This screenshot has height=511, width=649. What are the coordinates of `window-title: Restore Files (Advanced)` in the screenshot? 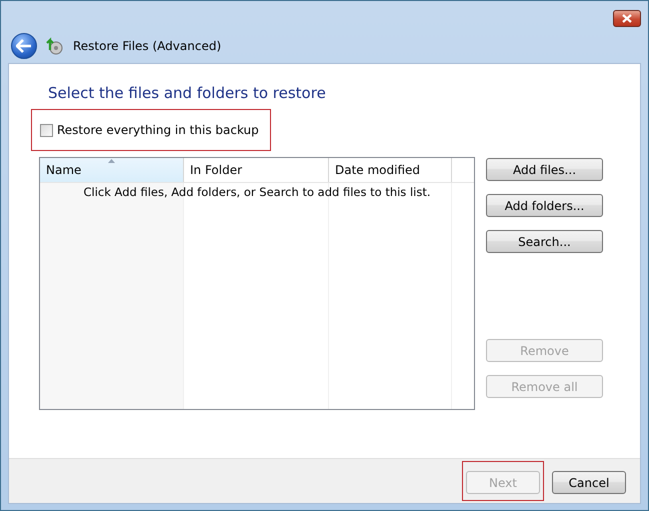 It's located at (147, 45).